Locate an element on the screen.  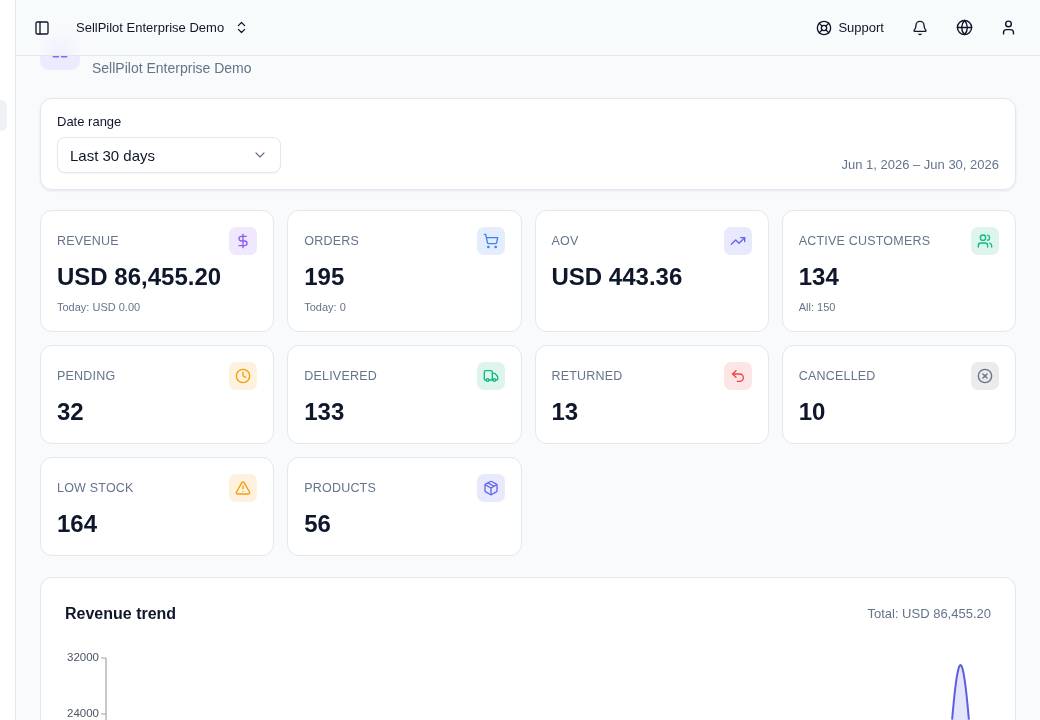
kpi-value: 32 is located at coordinates (71, 412).